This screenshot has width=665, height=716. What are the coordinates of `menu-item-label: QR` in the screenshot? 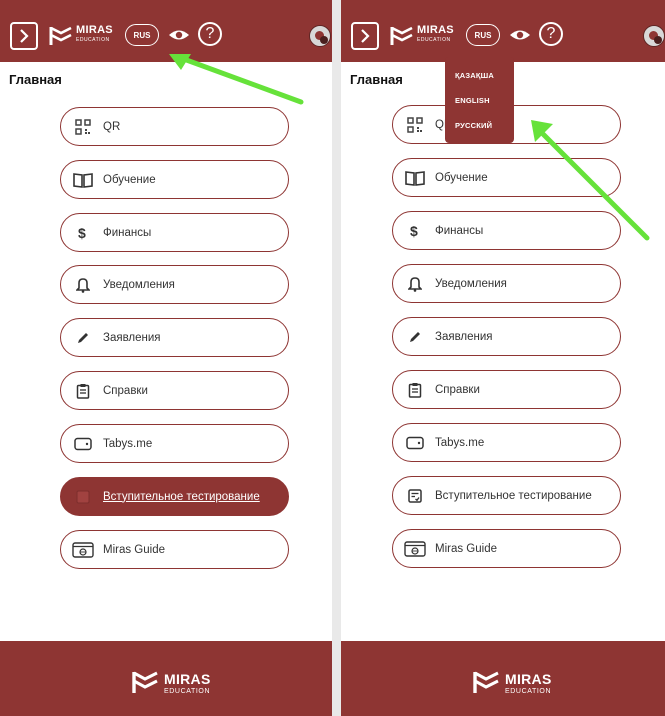 It's located at (112, 126).